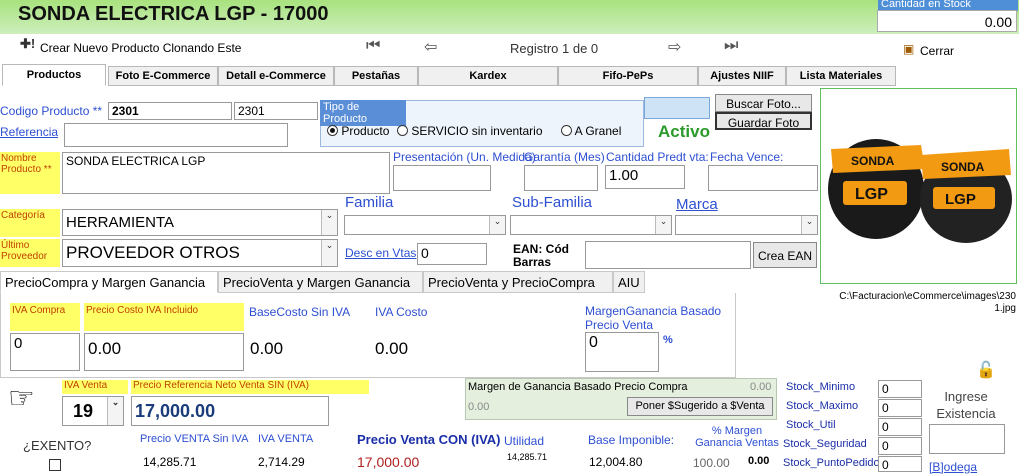  I want to click on stock-util-input: 0, so click(900, 427).